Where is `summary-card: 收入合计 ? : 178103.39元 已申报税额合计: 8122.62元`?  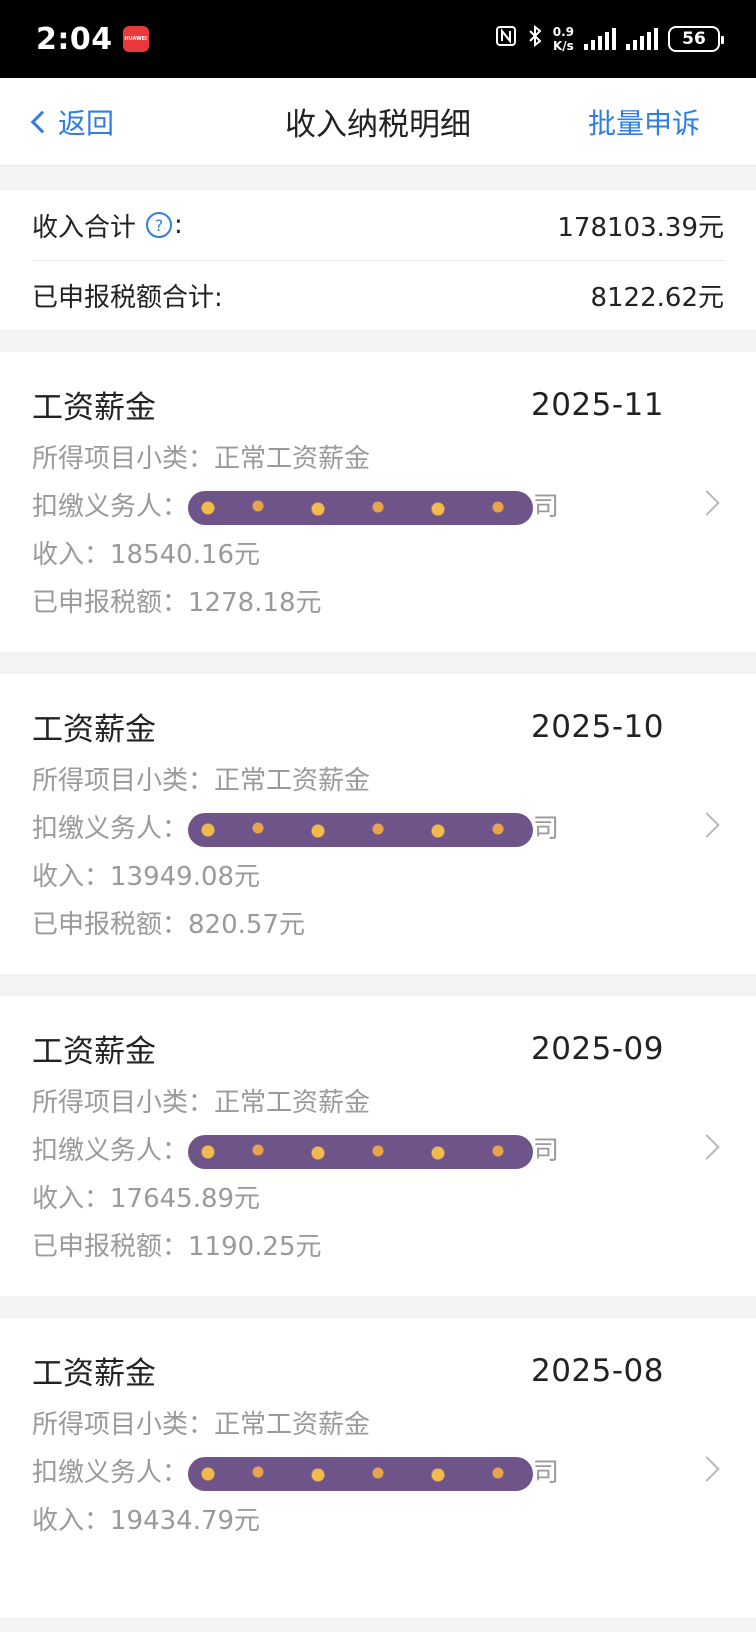
summary-card: 收入合计 ? : 178103.39元 已申报税额合计: 8122.62元 is located at coordinates (378, 260).